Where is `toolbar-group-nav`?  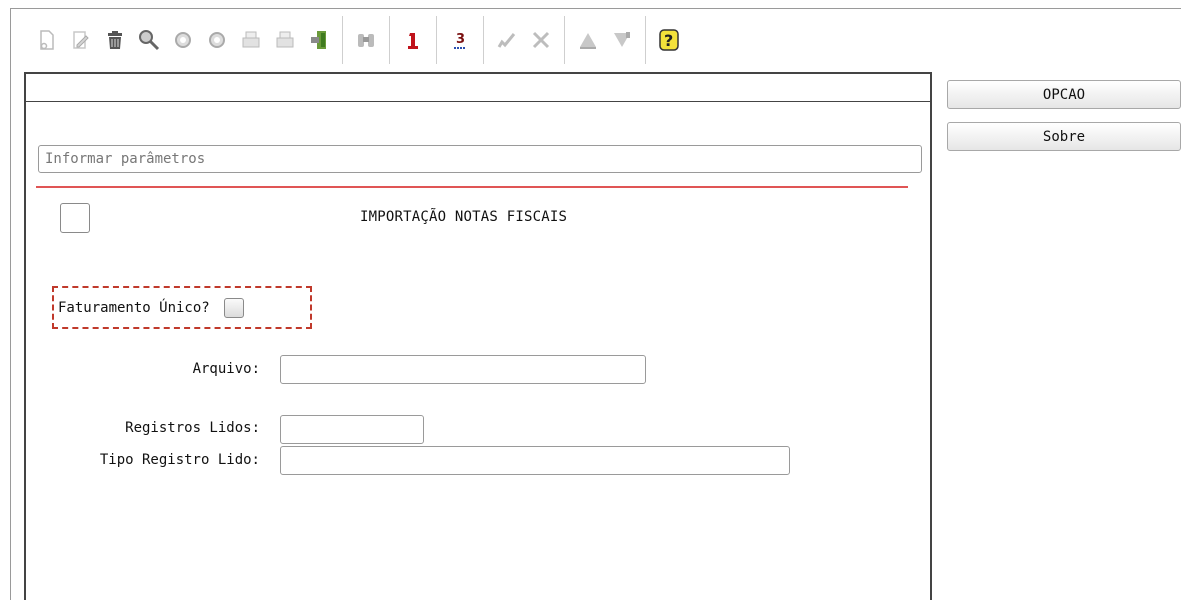
toolbar-group-nav is located at coordinates (605, 40).